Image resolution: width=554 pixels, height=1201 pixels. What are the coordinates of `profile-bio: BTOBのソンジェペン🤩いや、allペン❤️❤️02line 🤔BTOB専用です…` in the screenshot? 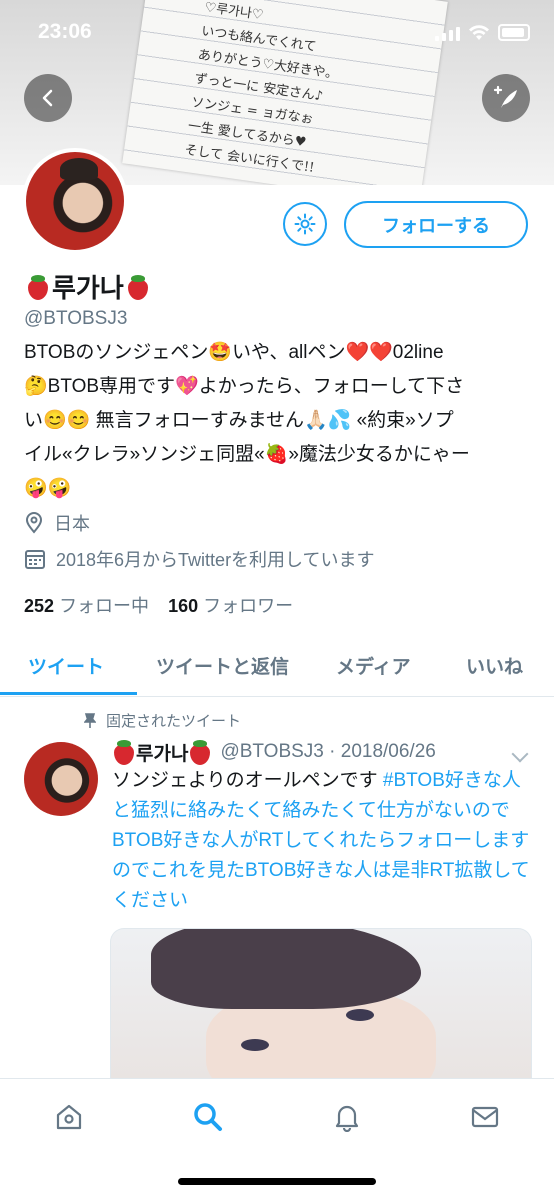 It's located at (281, 421).